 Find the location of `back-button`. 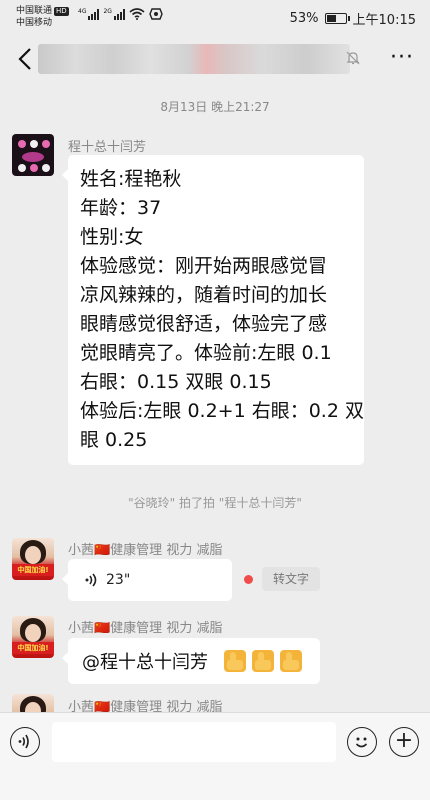

back-button is located at coordinates (25, 59).